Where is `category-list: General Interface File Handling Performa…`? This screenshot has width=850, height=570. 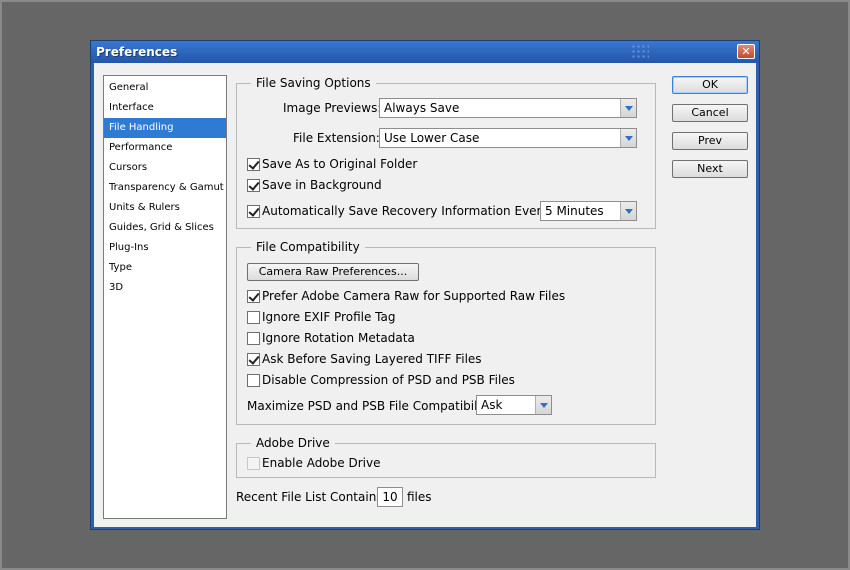 category-list: General Interface File Handling Performa… is located at coordinates (165, 297).